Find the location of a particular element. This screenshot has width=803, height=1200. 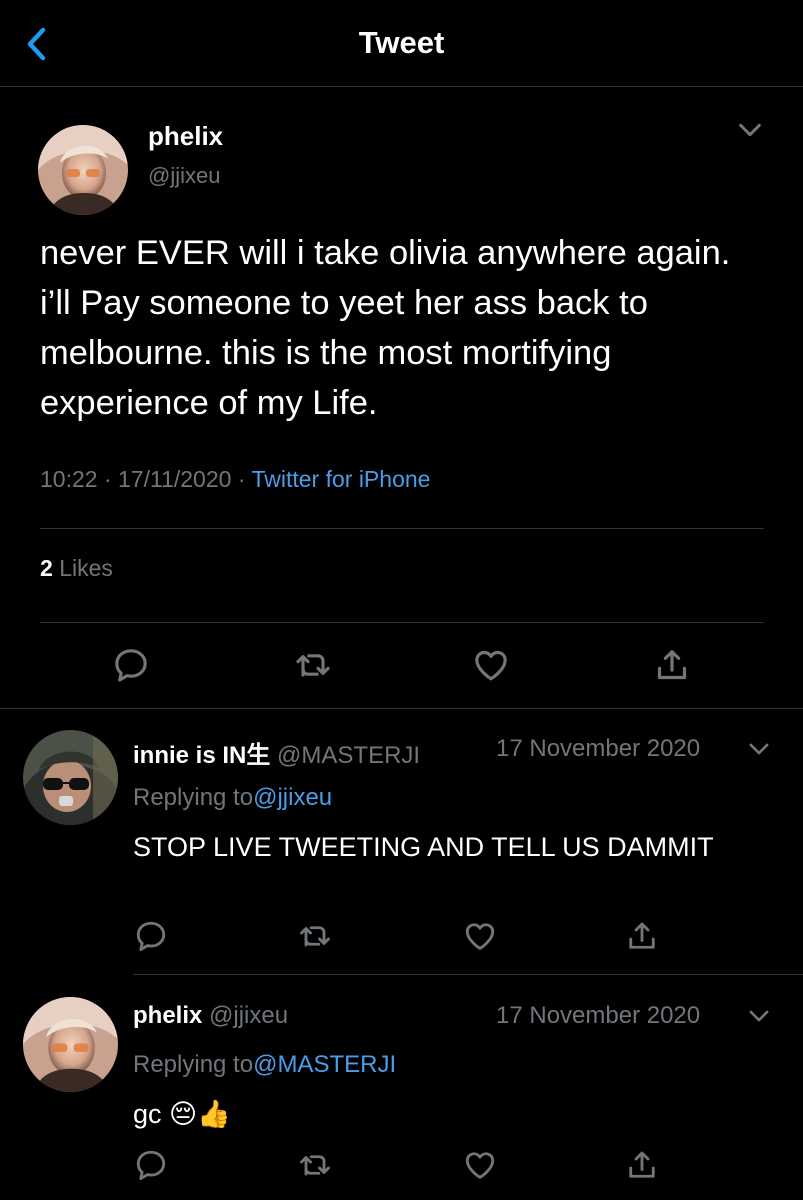

reply-header: innie is IN生 @MASTERJI is located at coordinates (276, 752).